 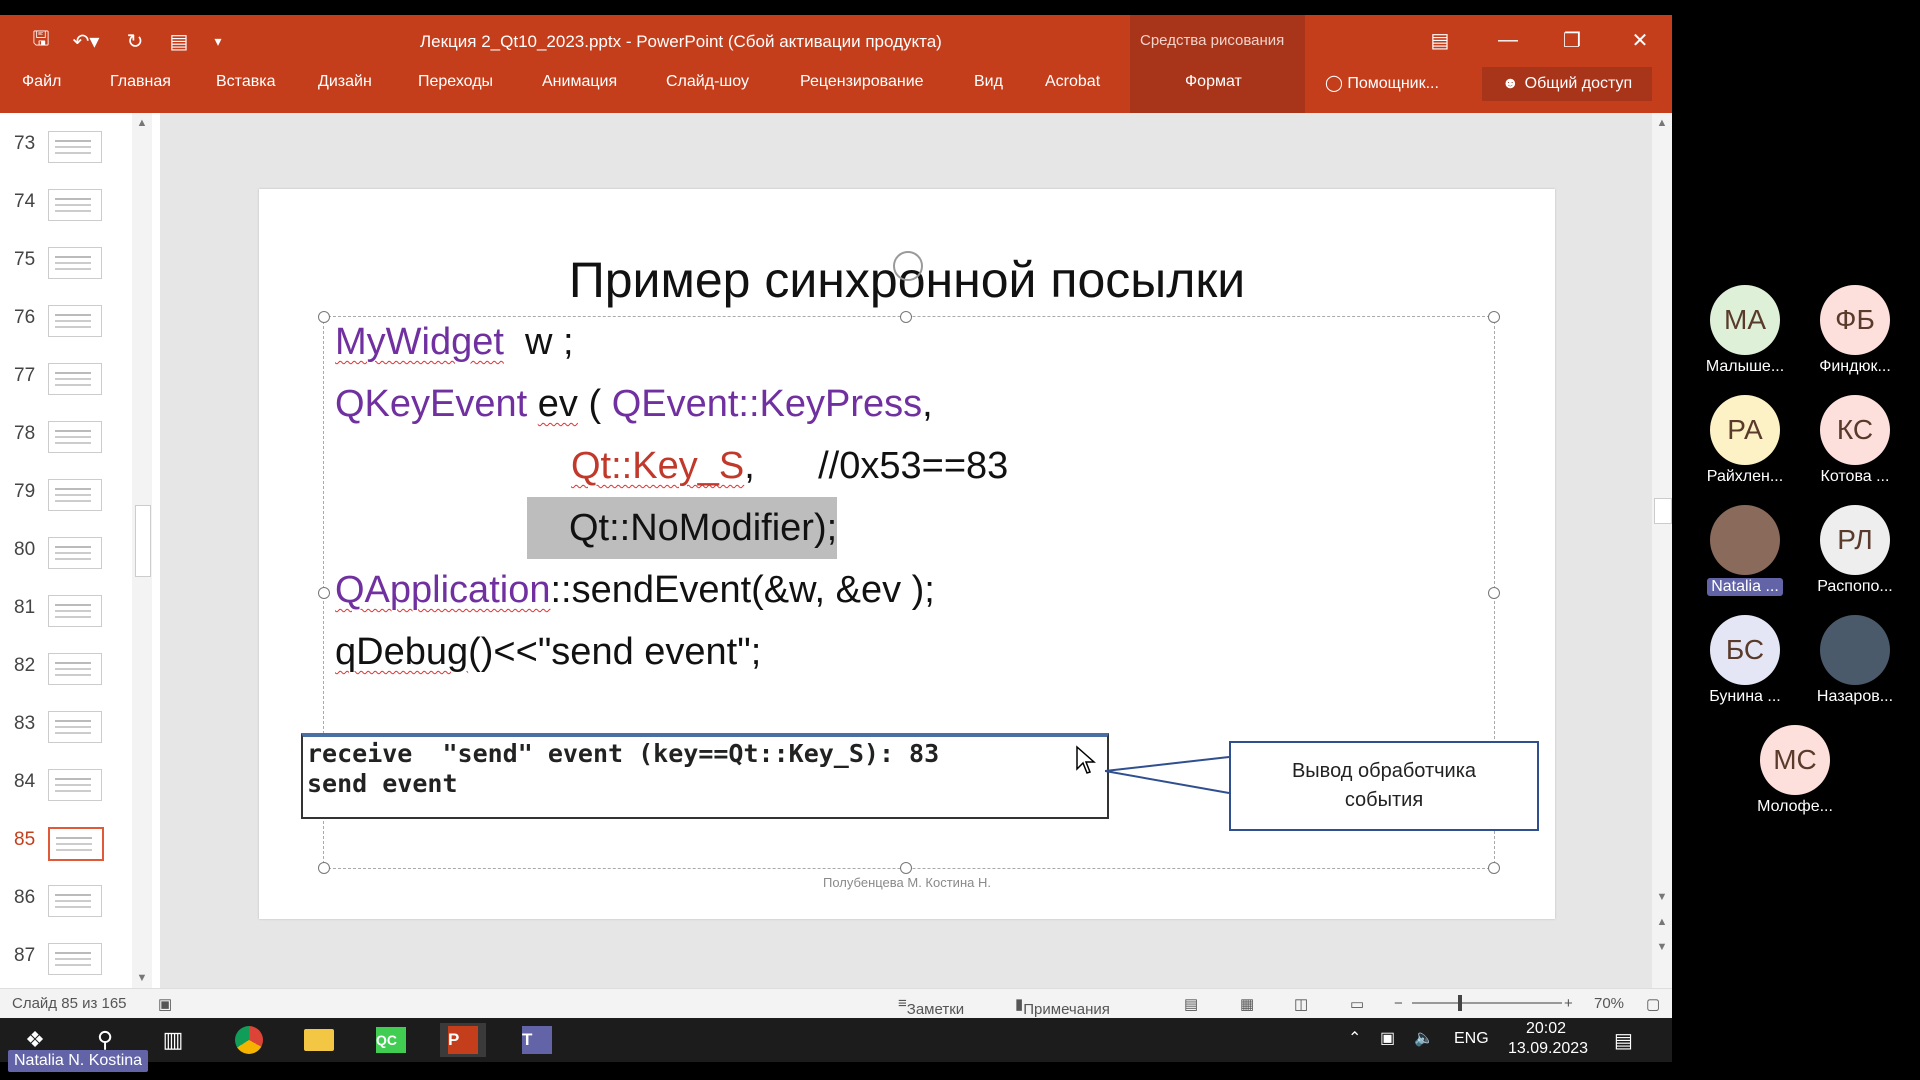 What do you see at coordinates (1471, 1039) in the screenshot?
I see `input-language: ENG` at bounding box center [1471, 1039].